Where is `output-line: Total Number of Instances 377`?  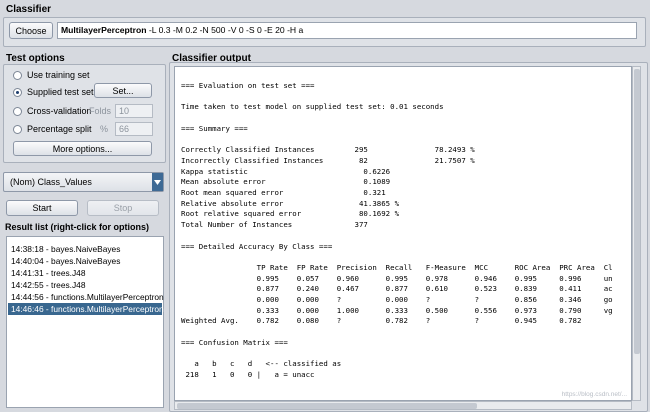
output-line: Total Number of Instances 377 is located at coordinates (274, 225).